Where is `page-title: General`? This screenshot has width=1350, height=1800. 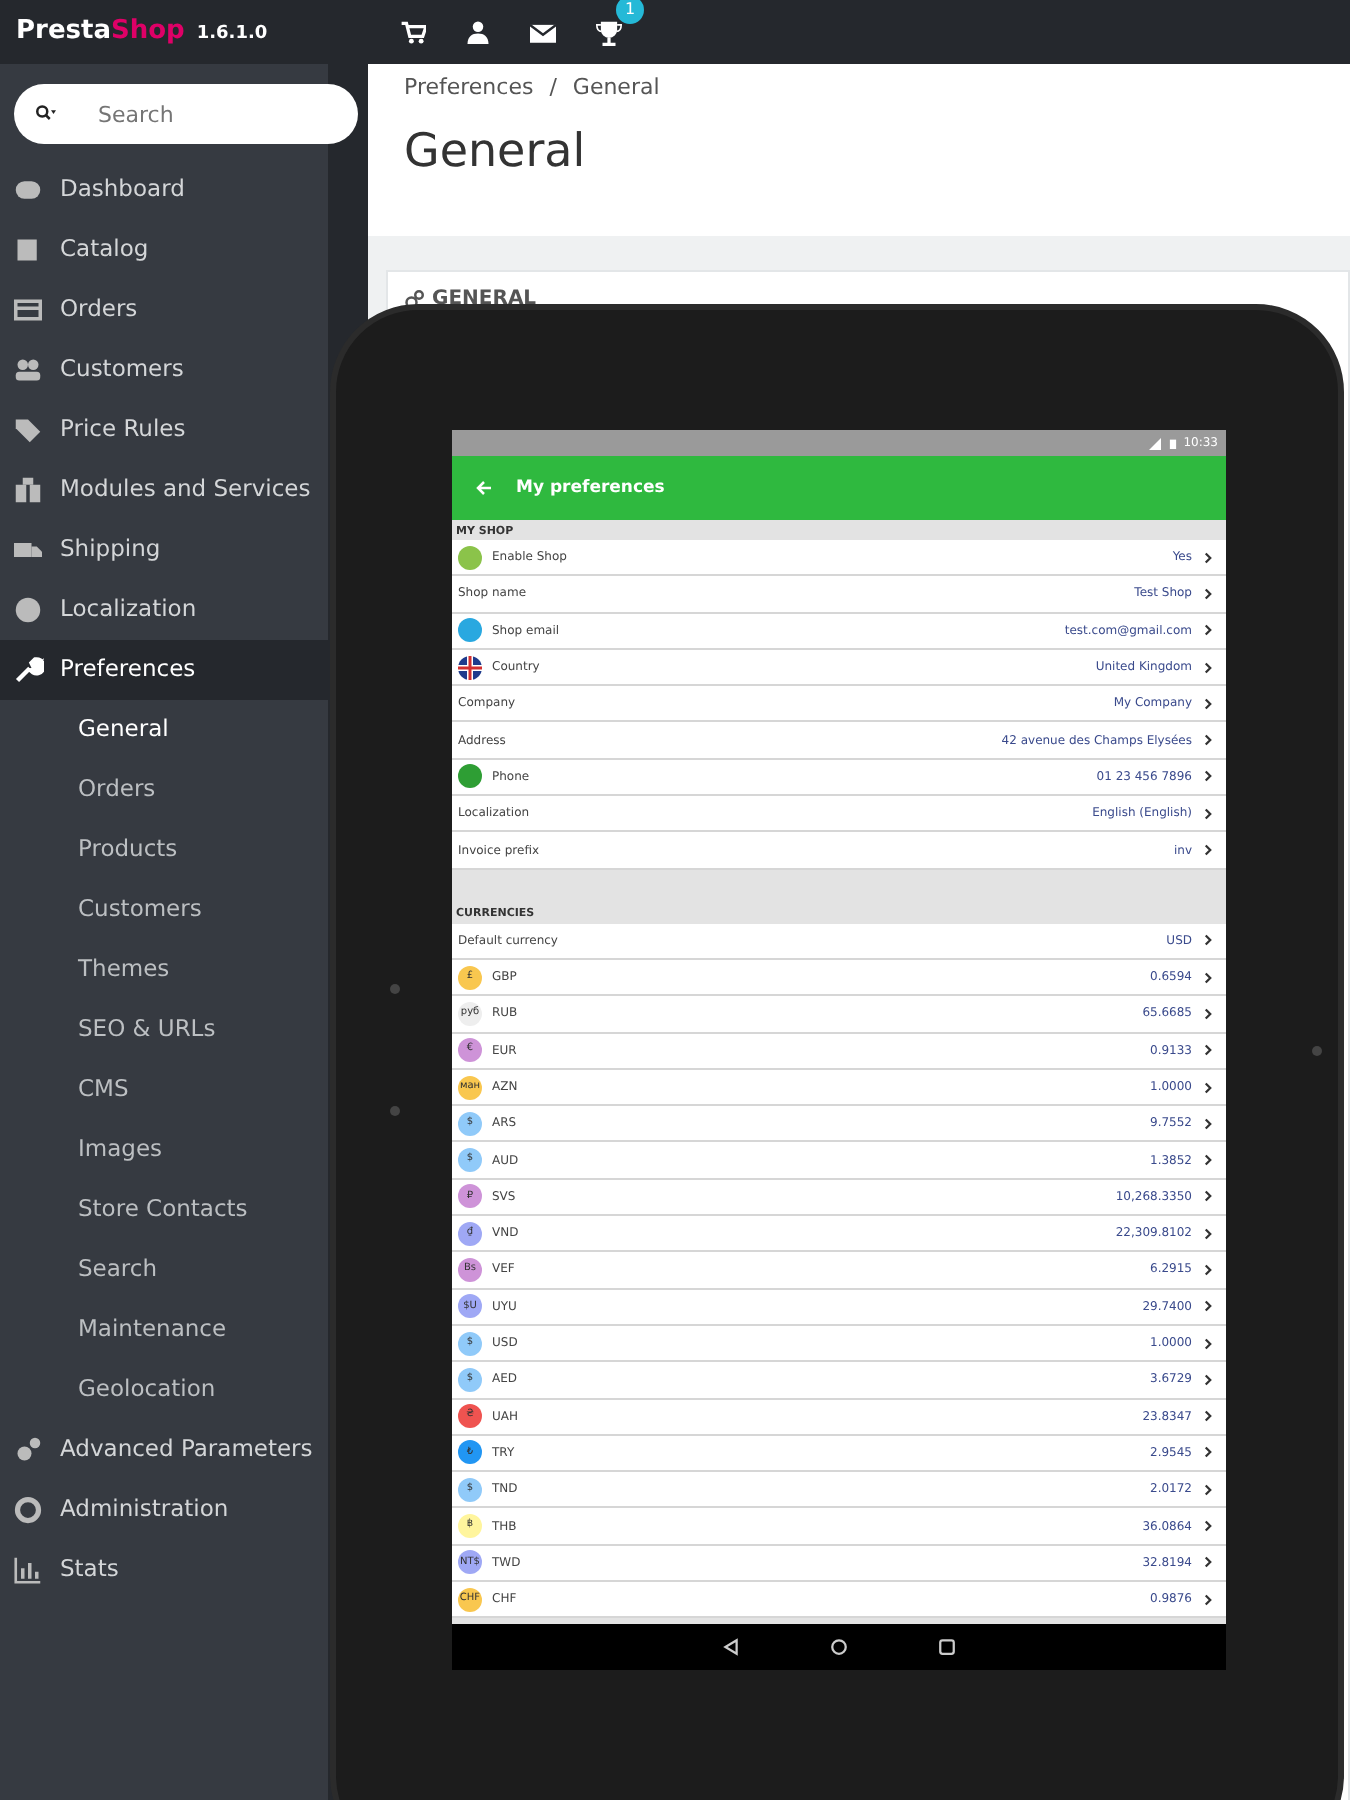 page-title: General is located at coordinates (496, 152).